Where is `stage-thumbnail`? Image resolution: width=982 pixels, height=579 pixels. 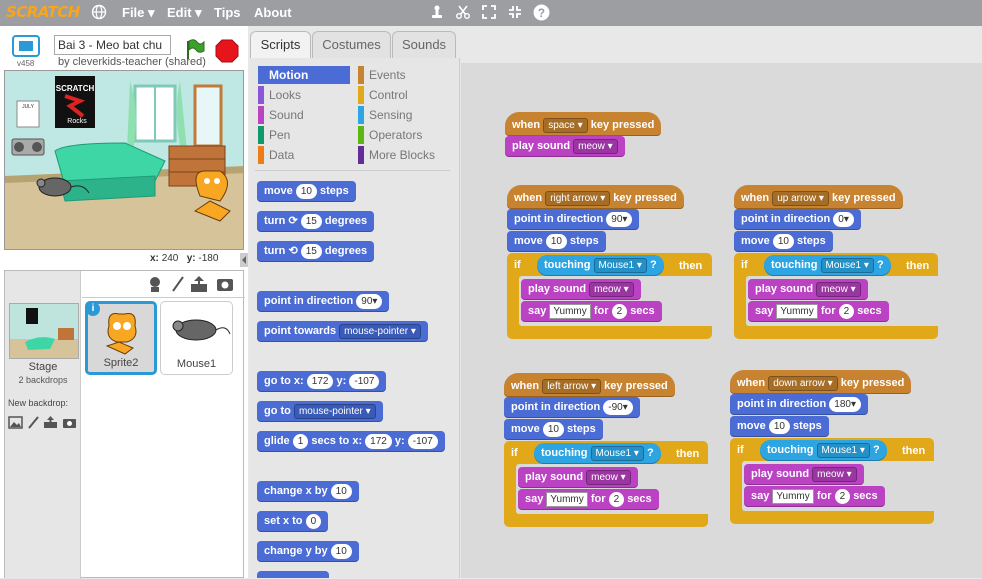
stage-thumbnail is located at coordinates (44, 331).